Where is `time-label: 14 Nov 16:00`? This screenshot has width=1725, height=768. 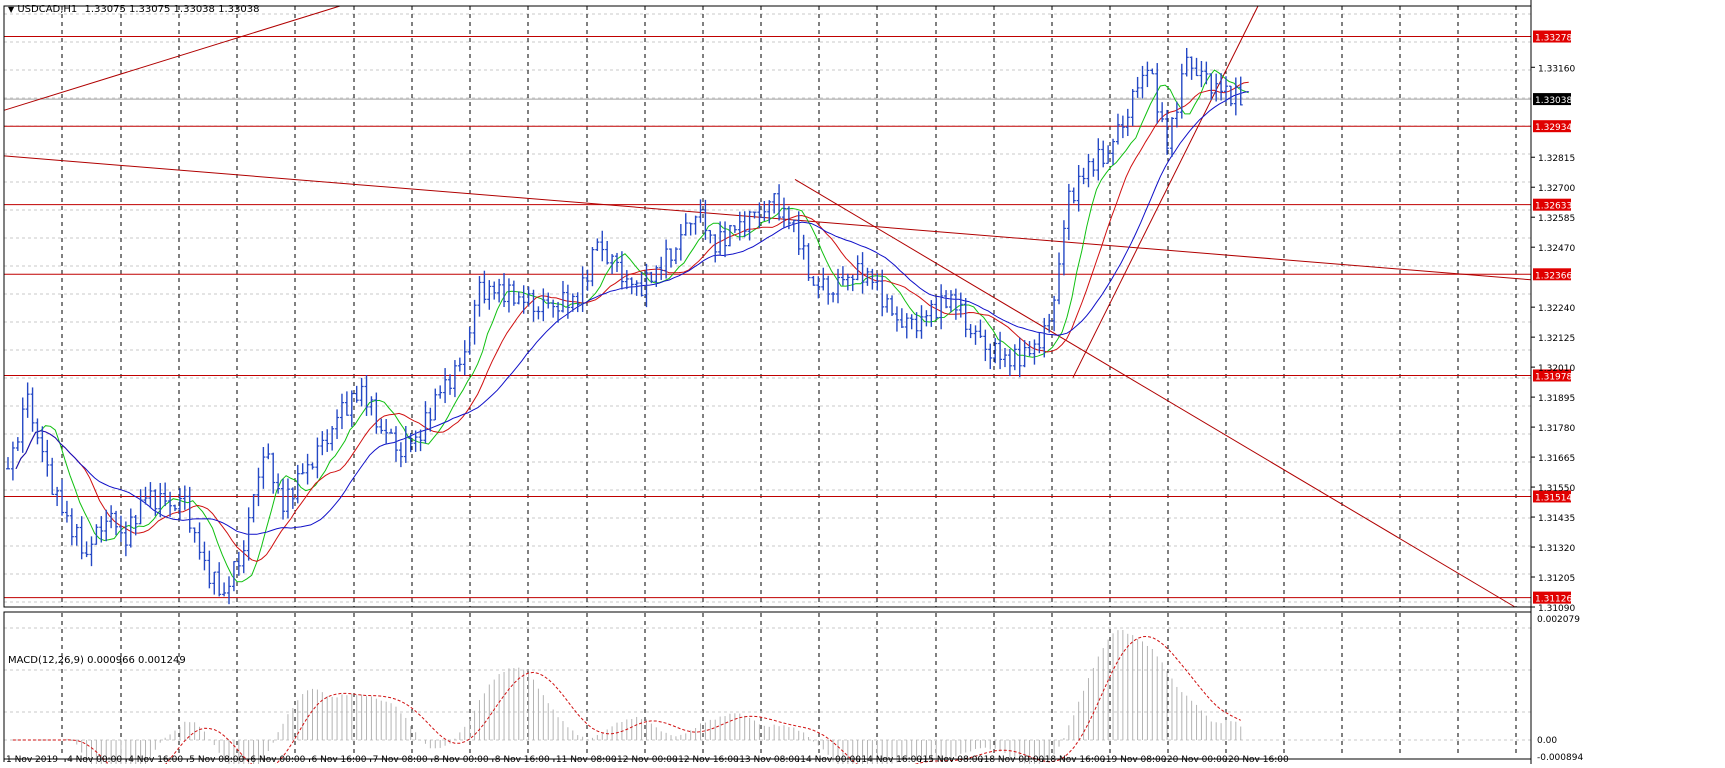
time-label: 14 Nov 16:00 is located at coordinates (891, 759).